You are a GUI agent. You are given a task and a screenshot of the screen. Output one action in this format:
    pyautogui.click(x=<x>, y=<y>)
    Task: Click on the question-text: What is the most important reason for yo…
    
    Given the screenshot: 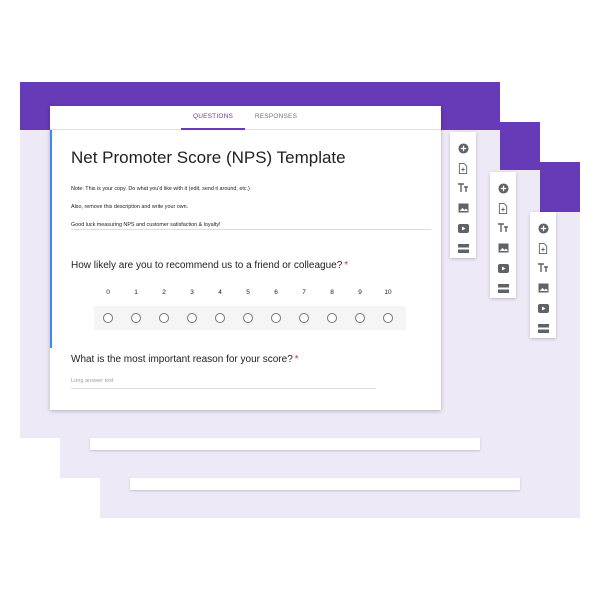 What is the action you would take?
    pyautogui.click(x=182, y=359)
    